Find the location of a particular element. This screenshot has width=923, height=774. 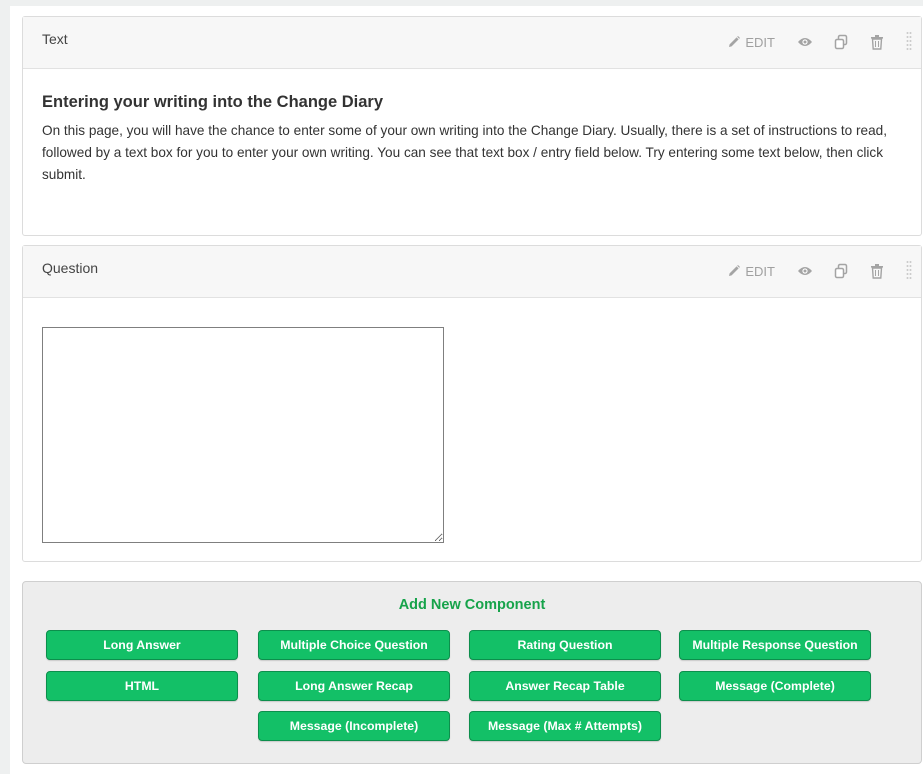

panel-title: Text is located at coordinates (55, 39).